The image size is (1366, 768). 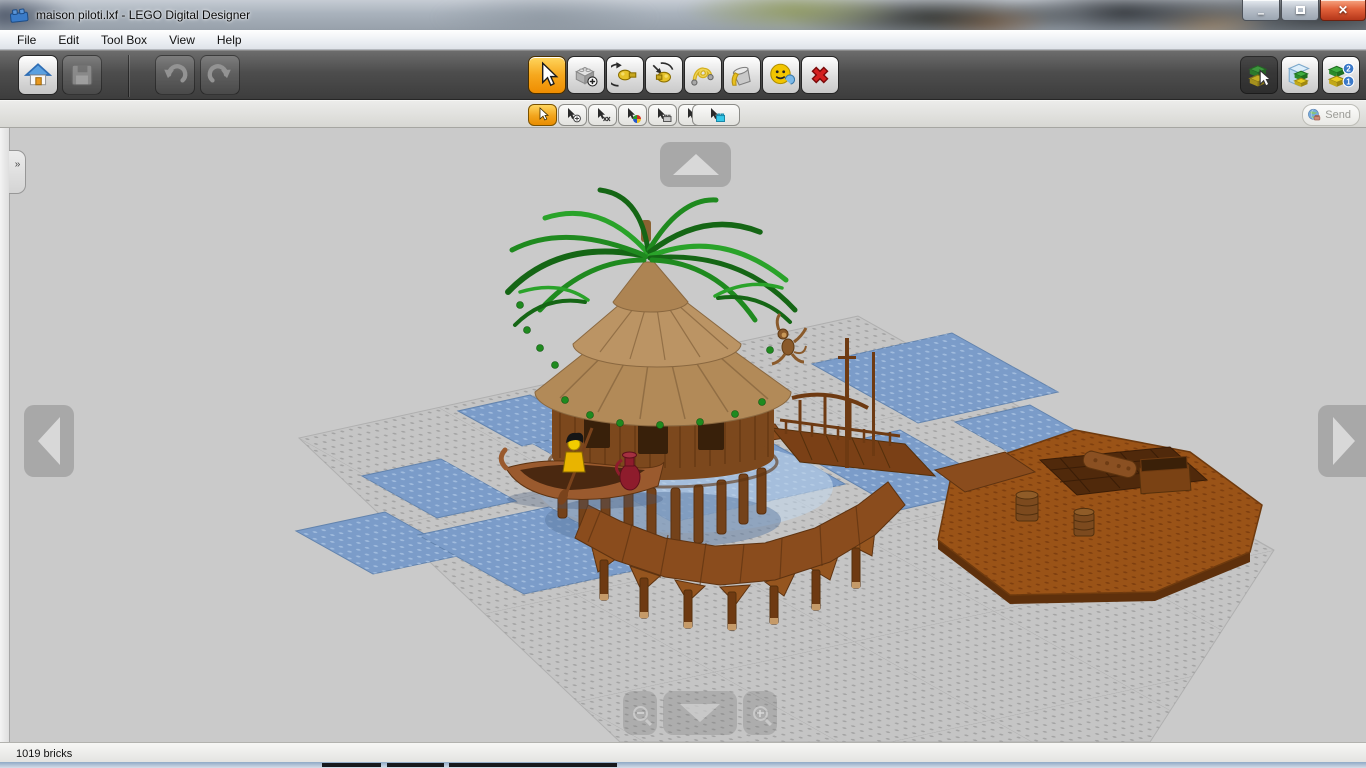 I want to click on palette-expander-button: », so click(x=17, y=172).